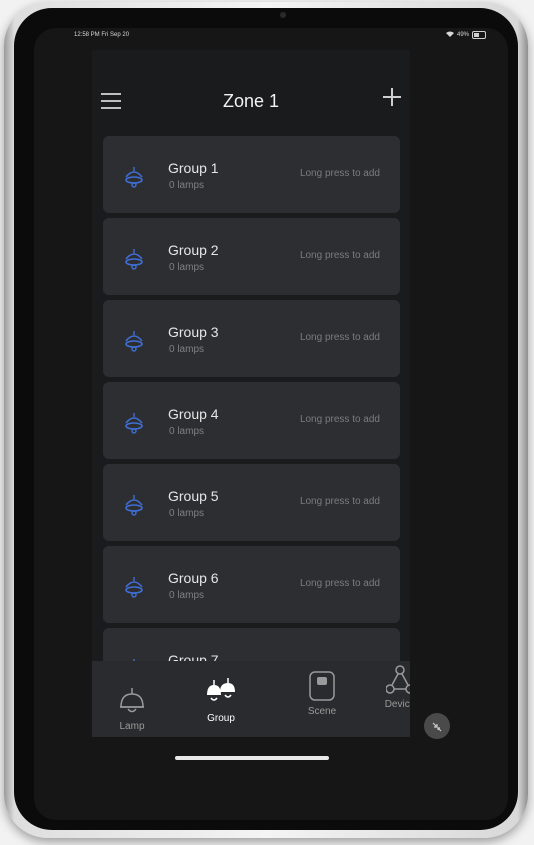 Image resolution: width=534 pixels, height=845 pixels. I want to click on device-icon, so click(397, 682).